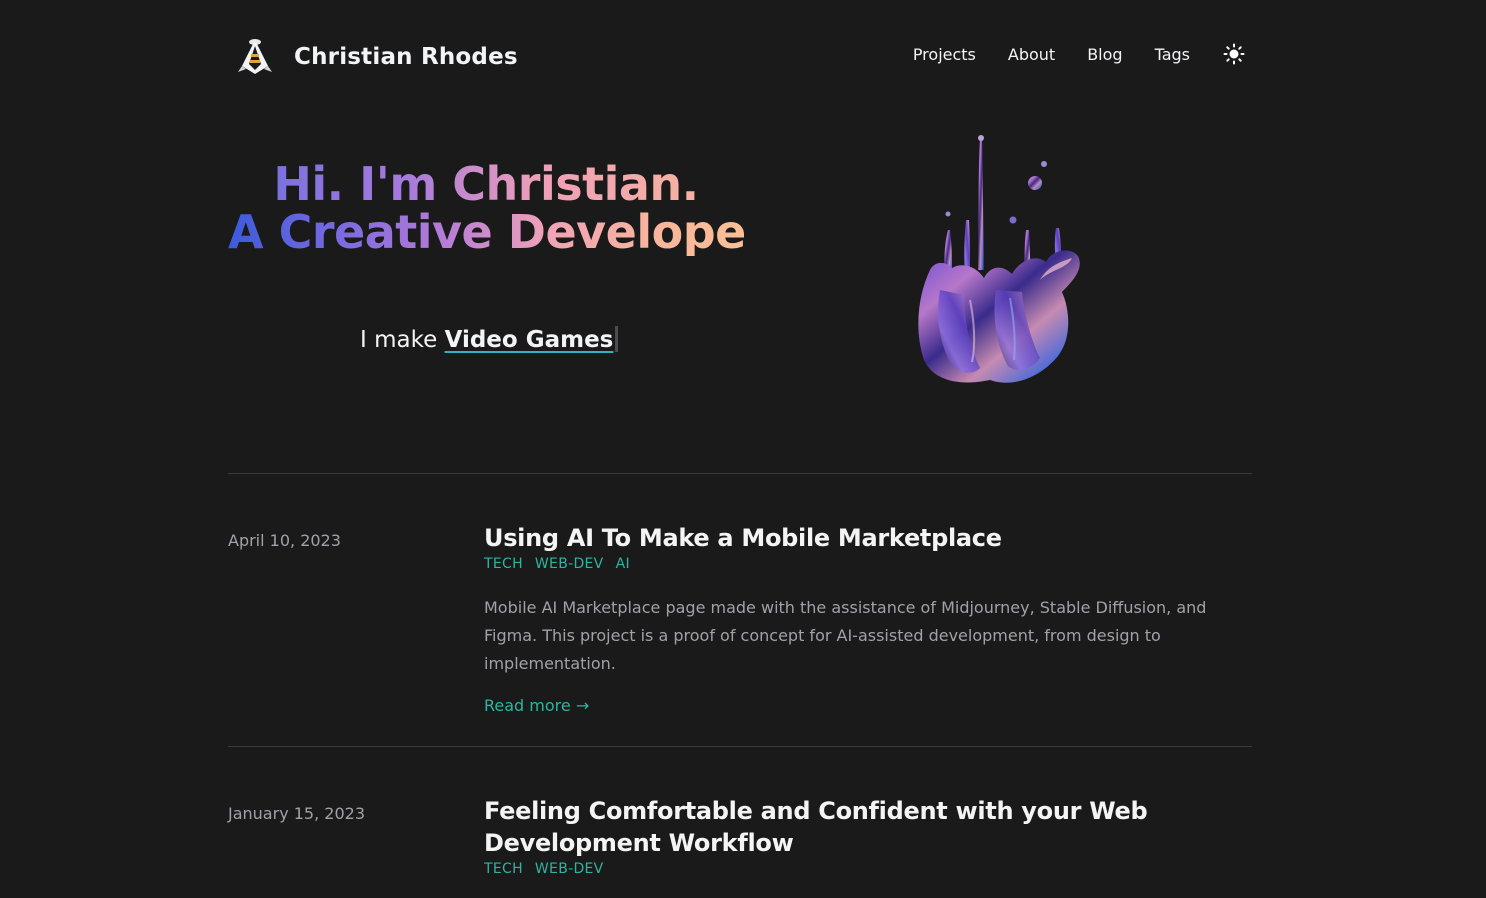 The width and height of the screenshot is (1486, 898). I want to click on hero-greeting: Hi. I'm Christian., so click(486, 184).